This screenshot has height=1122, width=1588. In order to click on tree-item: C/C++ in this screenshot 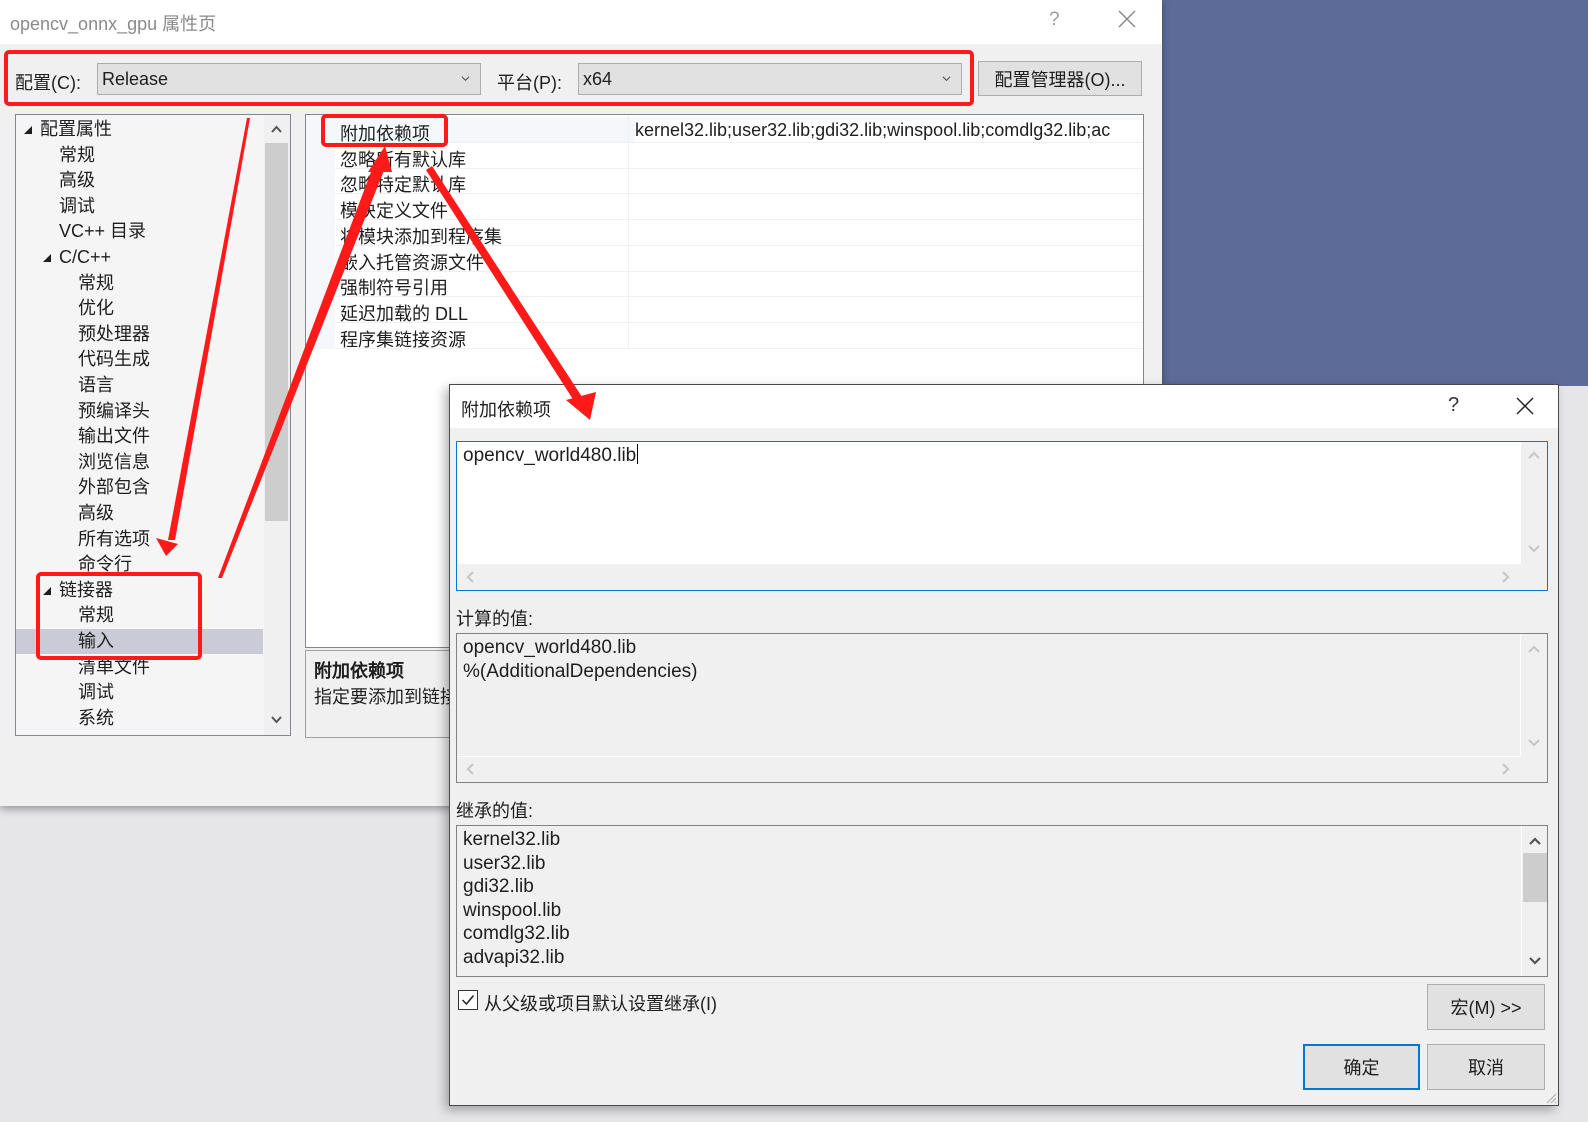, I will do `click(85, 257)`.